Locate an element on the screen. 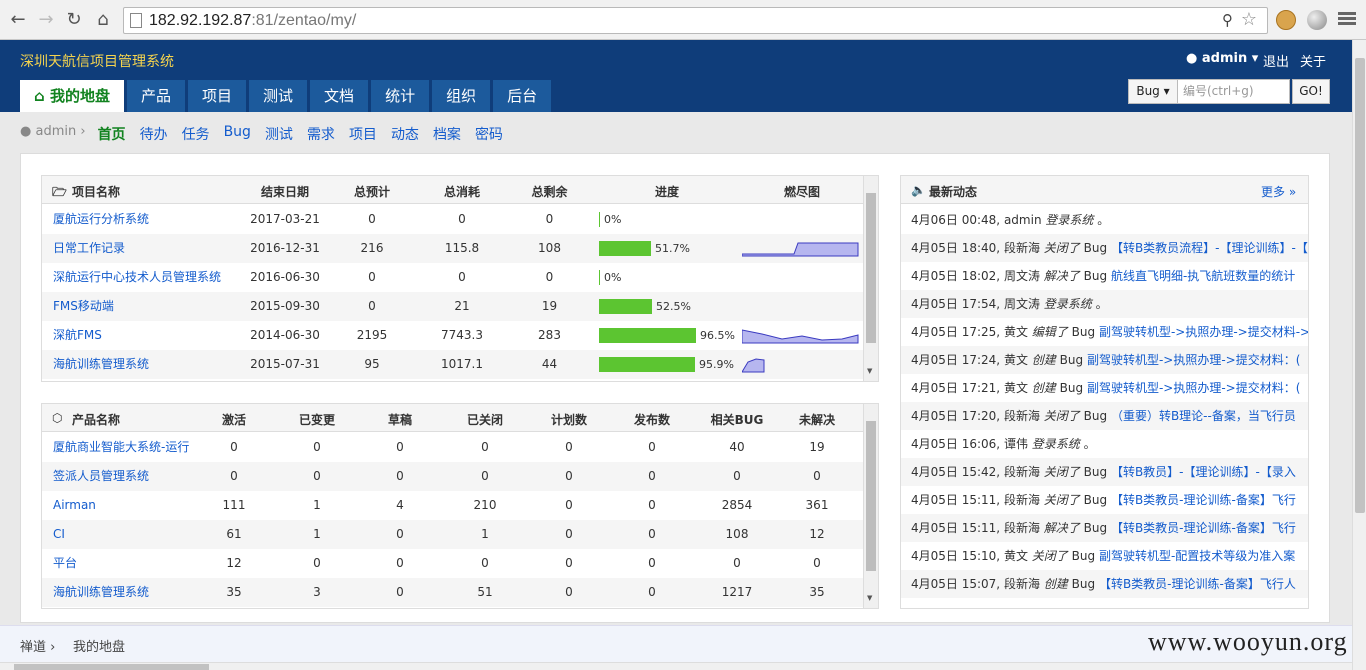 This screenshot has width=1366, height=670. product-link: CI is located at coordinates (123, 534).